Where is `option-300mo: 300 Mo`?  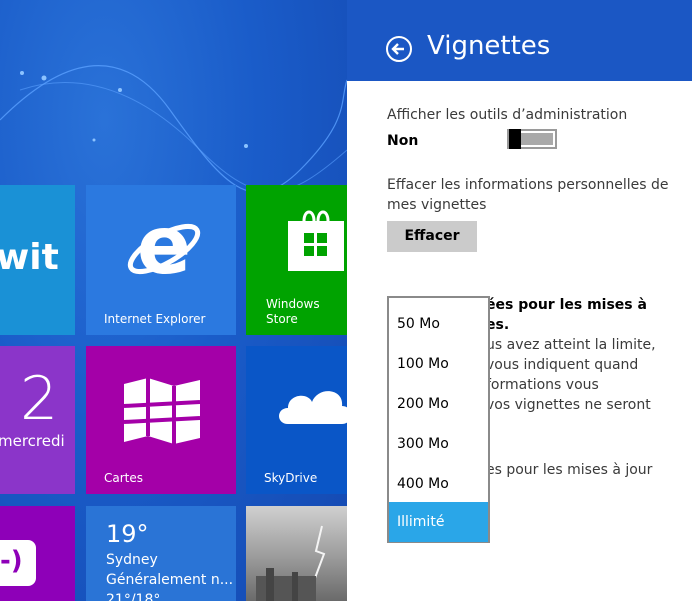
option-300mo: 300 Mo is located at coordinates (438, 444).